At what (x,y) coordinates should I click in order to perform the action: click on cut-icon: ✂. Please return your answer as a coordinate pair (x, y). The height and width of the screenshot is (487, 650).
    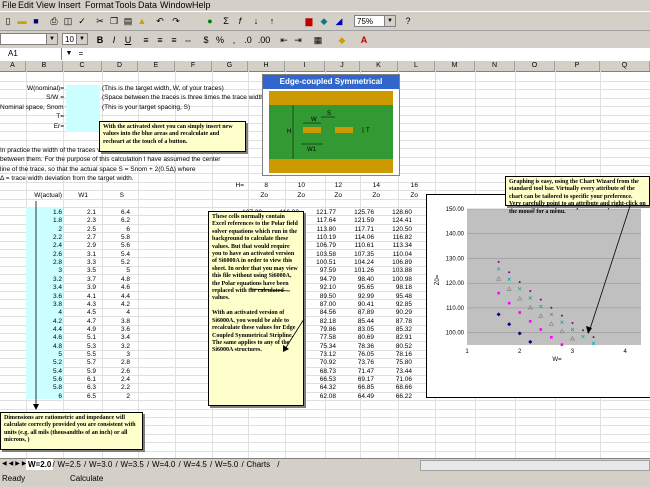
    Looking at the image, I should click on (100, 21).